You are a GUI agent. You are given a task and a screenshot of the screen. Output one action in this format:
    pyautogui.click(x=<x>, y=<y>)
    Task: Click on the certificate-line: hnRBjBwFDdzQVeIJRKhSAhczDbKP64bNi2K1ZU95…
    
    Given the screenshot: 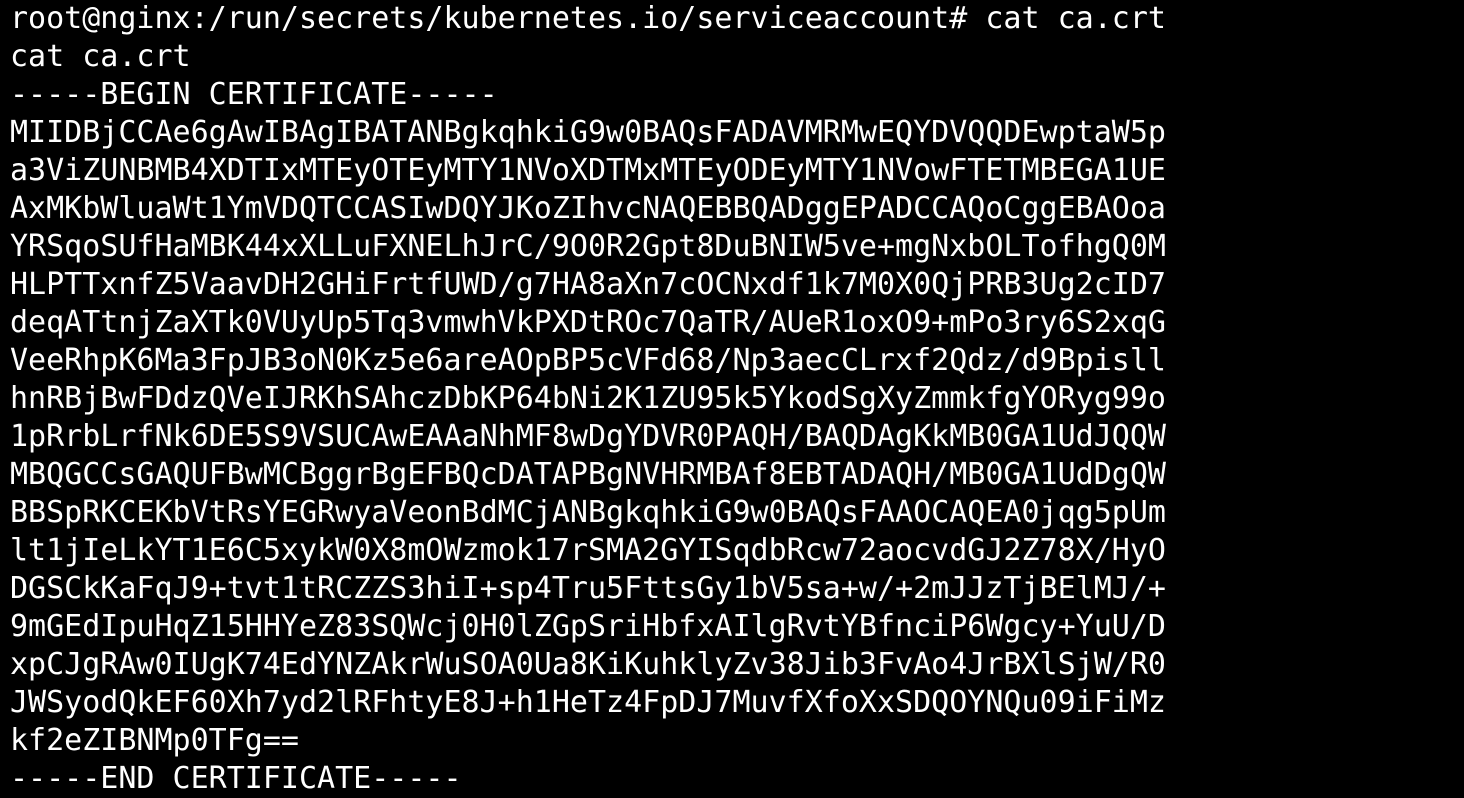 What is the action you would take?
    pyautogui.click(x=588, y=398)
    